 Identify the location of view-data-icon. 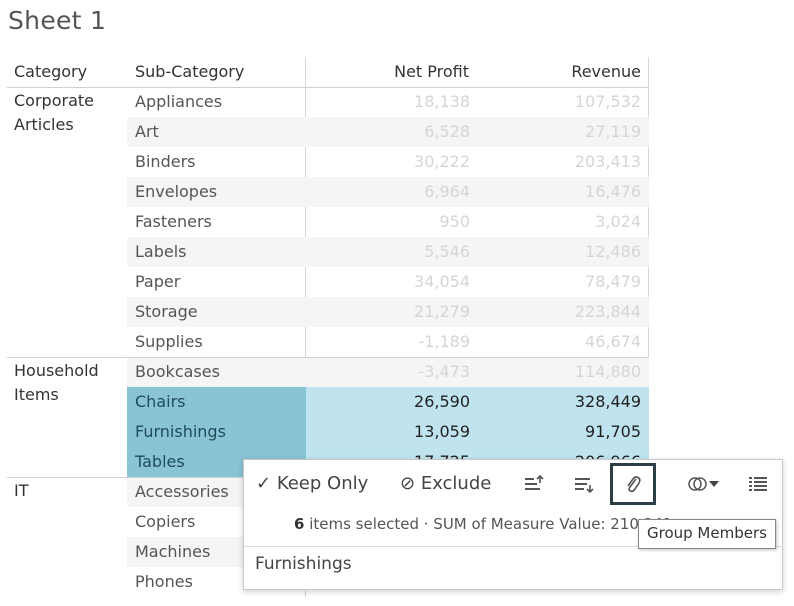
(758, 484).